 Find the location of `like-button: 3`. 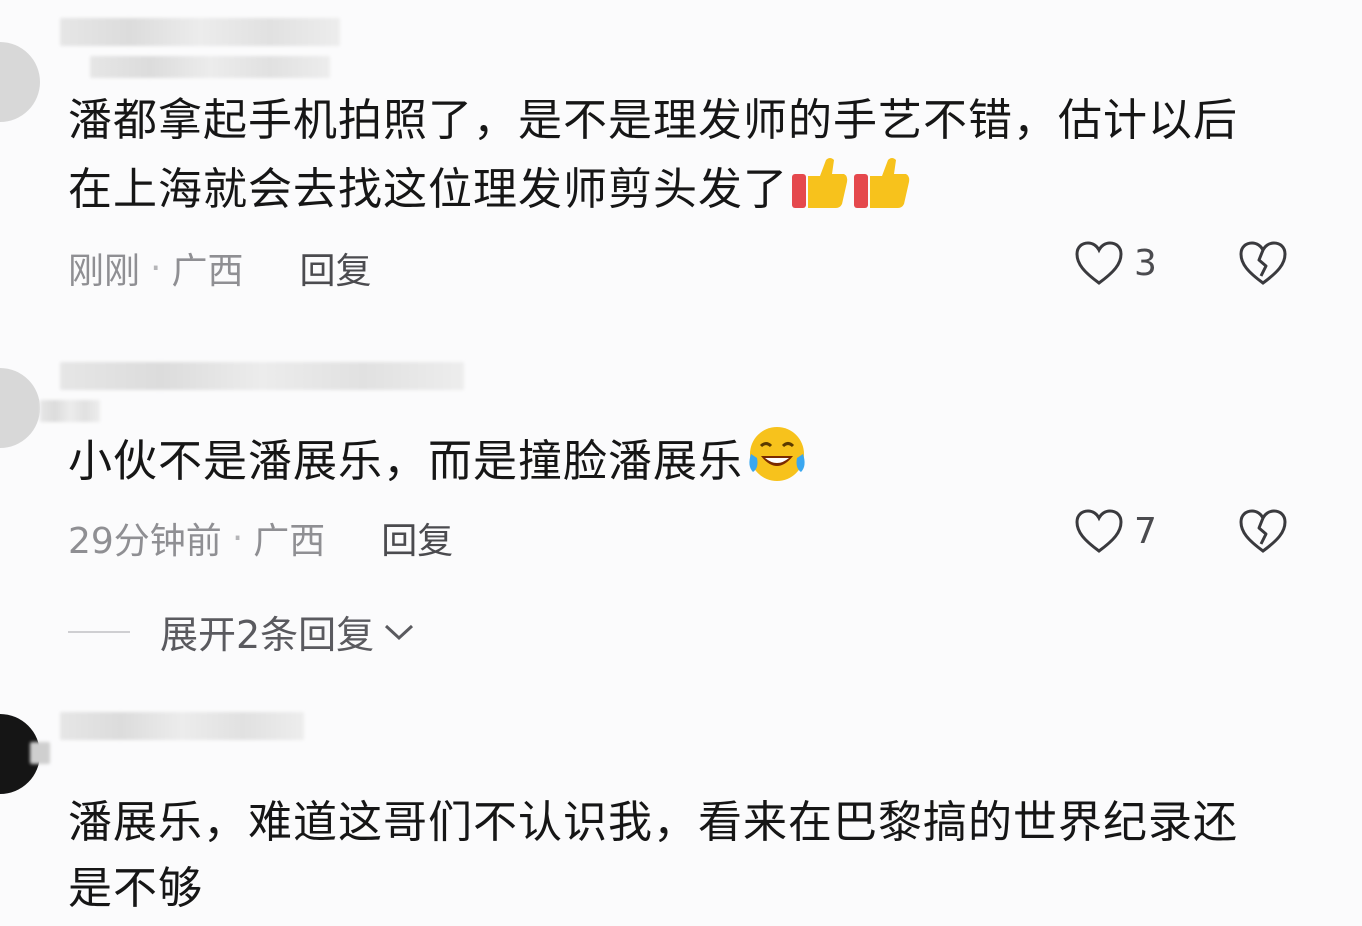

like-button: 3 is located at coordinates (1115, 263).